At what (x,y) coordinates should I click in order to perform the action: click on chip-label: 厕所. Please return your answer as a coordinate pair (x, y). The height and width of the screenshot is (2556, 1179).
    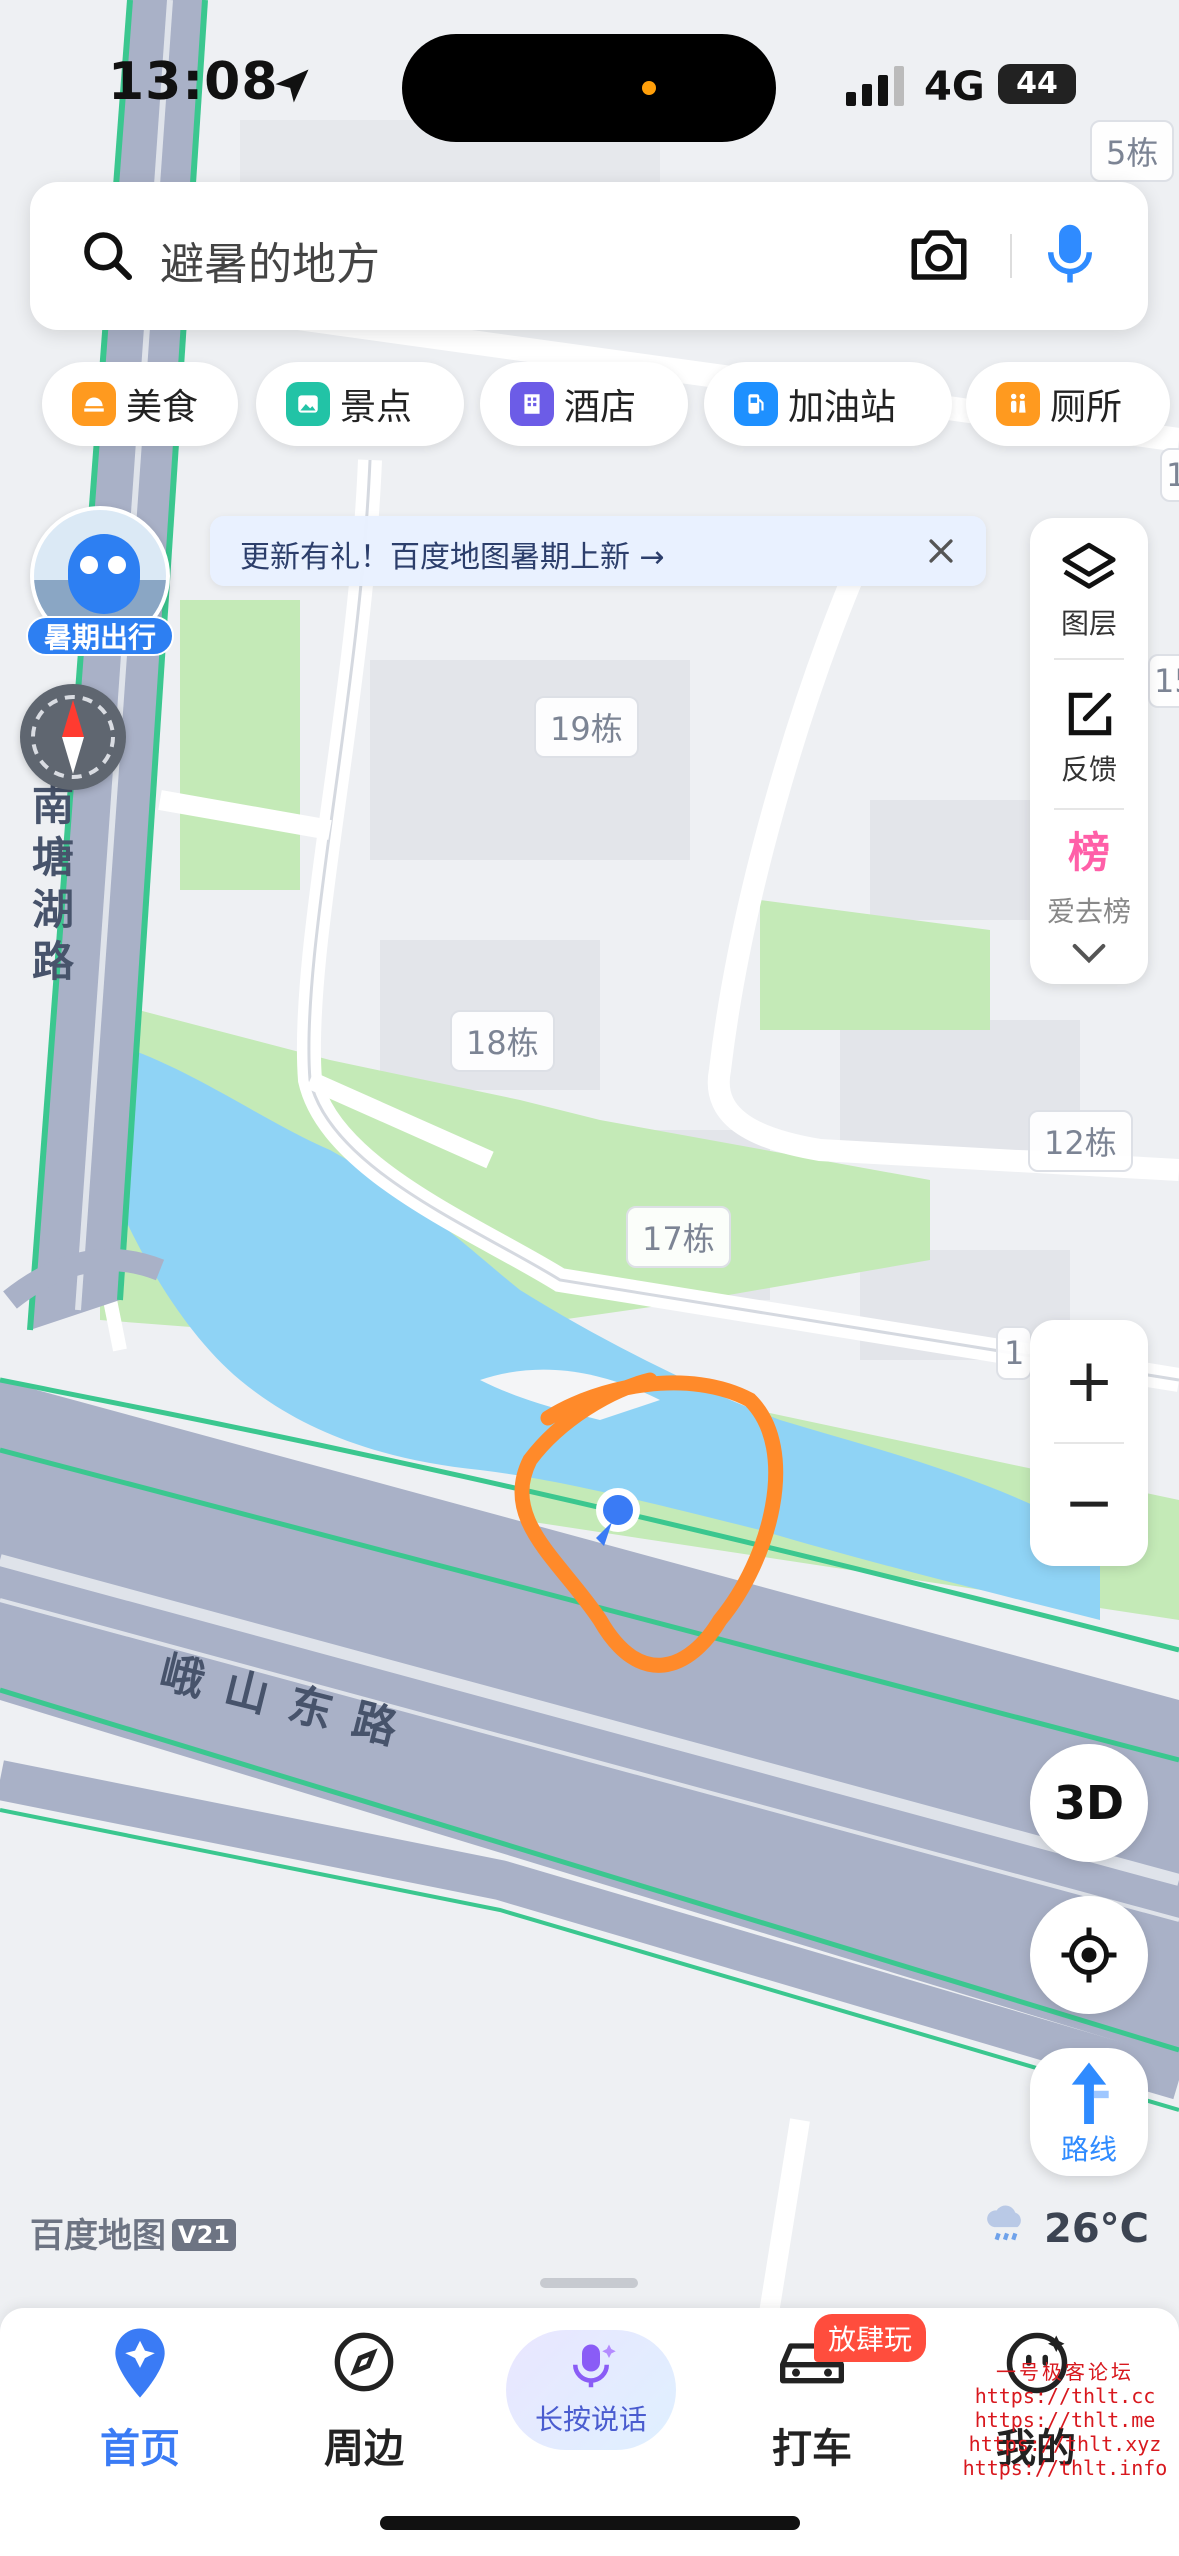
    Looking at the image, I should click on (1086, 407).